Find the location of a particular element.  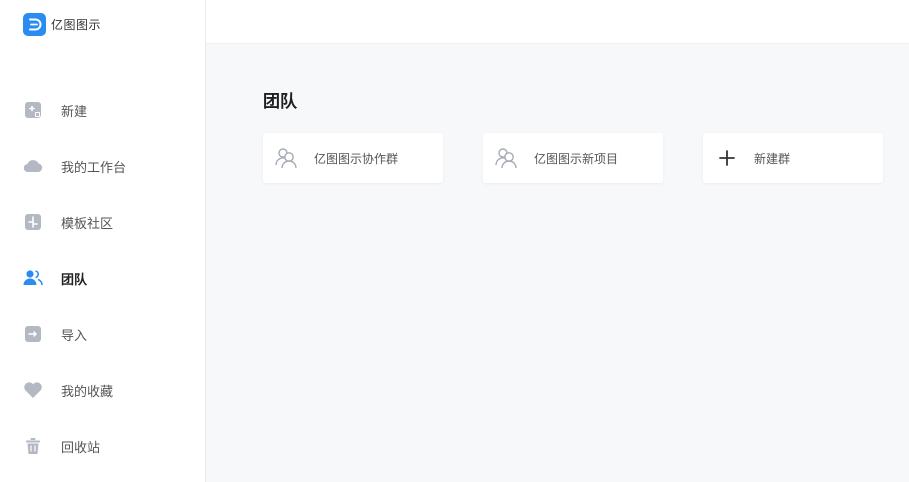

new-group-button: 新建群 is located at coordinates (793, 158).